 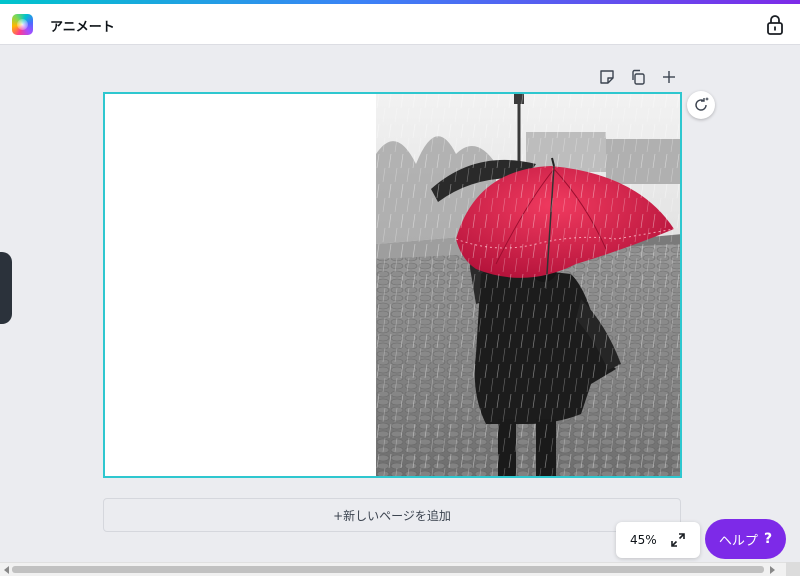 I want to click on add-page-icon, so click(x=669, y=77).